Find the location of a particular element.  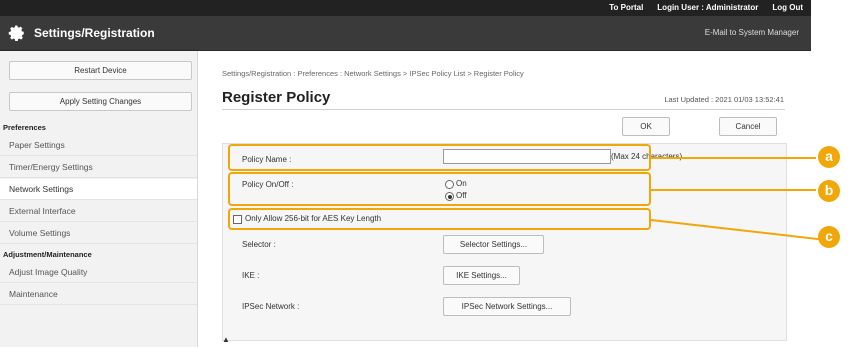

leader-line-b is located at coordinates (733, 190).